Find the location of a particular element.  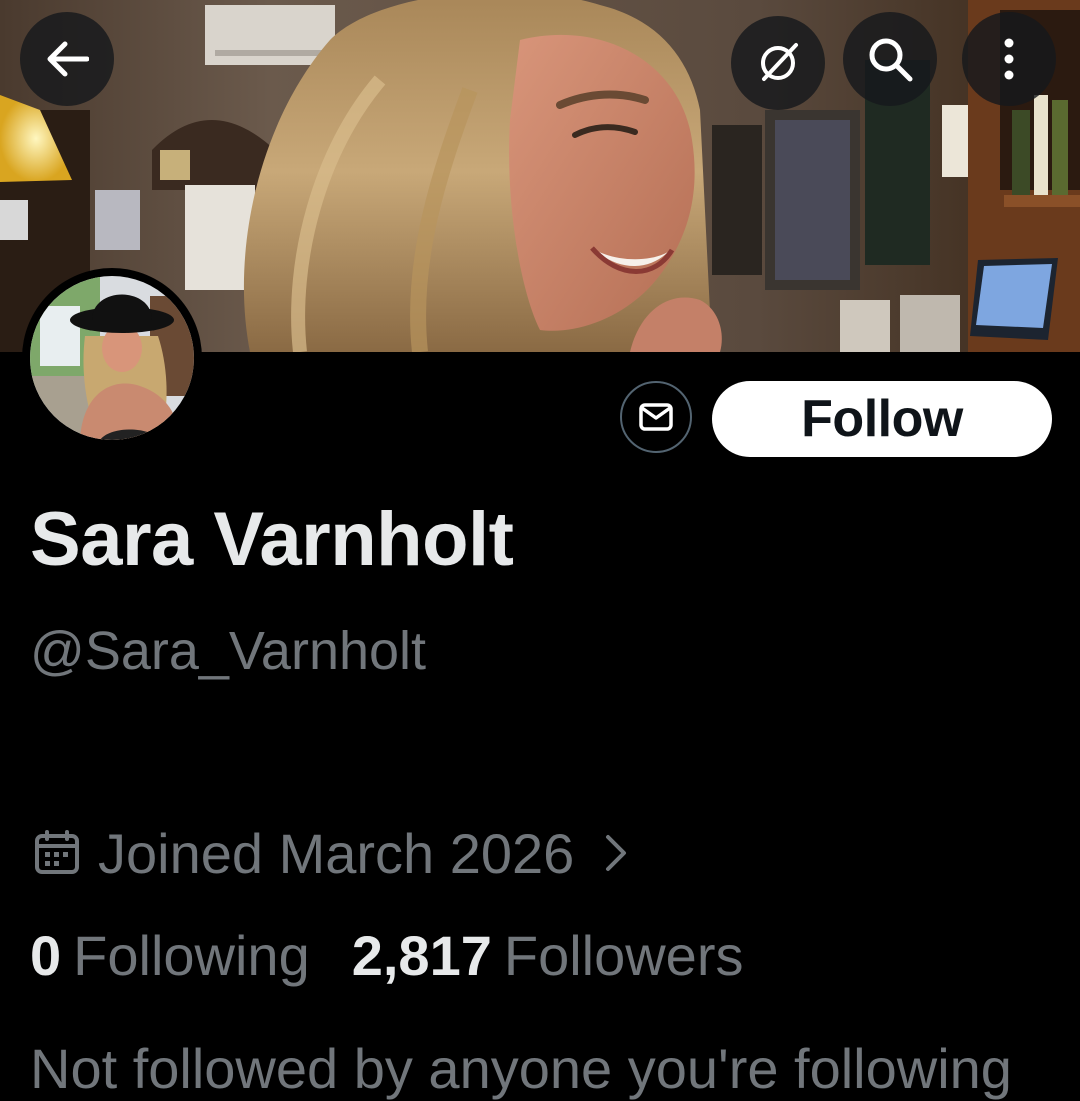

grok-icon is located at coordinates (779, 62).